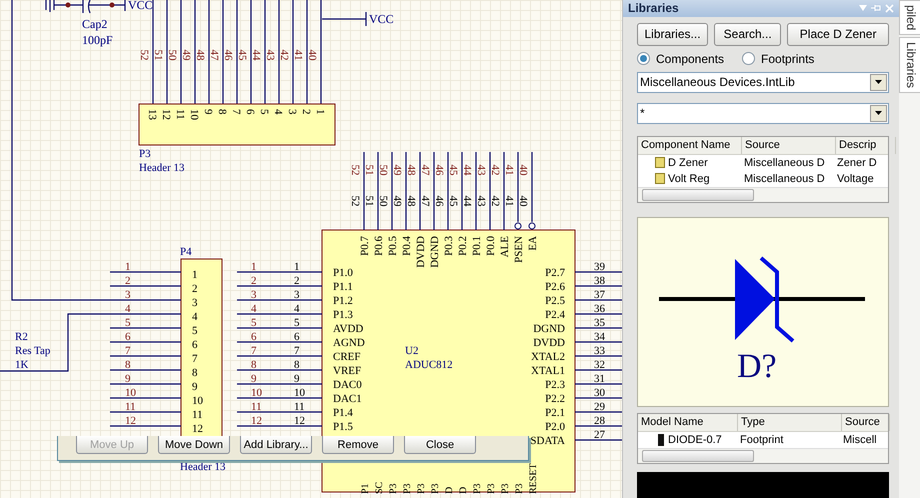 This screenshot has width=920, height=498. I want to click on pin-number: 31, so click(599, 379).